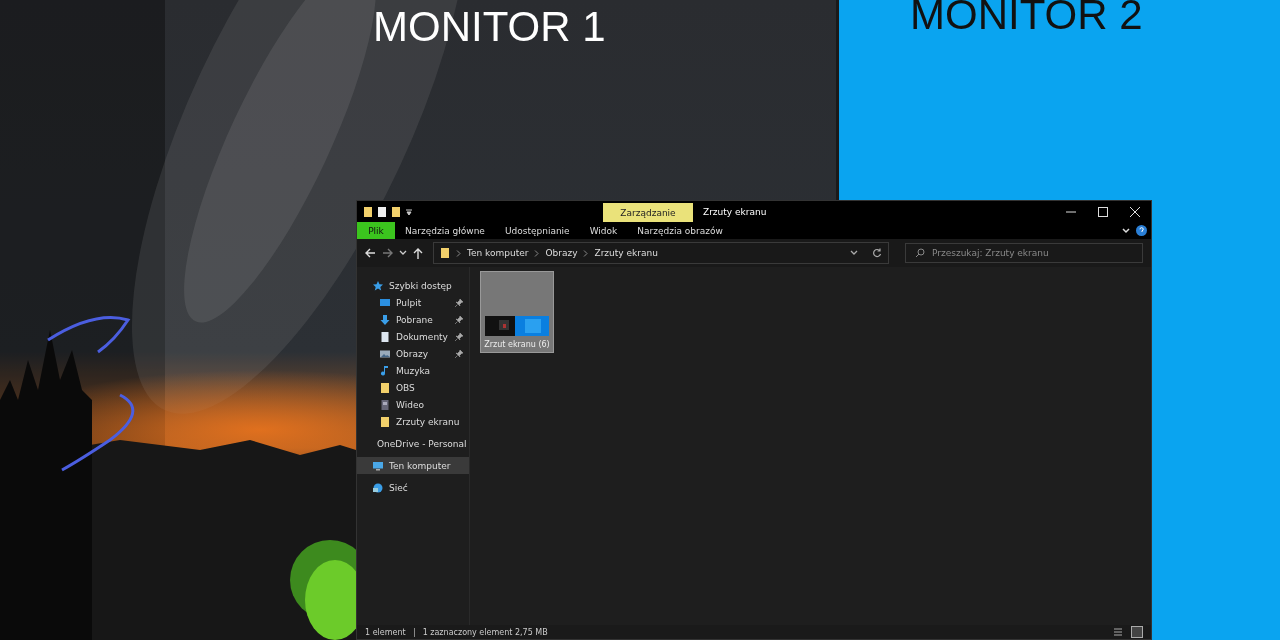 This screenshot has height=640, width=1280. What do you see at coordinates (877, 253) in the screenshot?
I see `refresh-icon` at bounding box center [877, 253].